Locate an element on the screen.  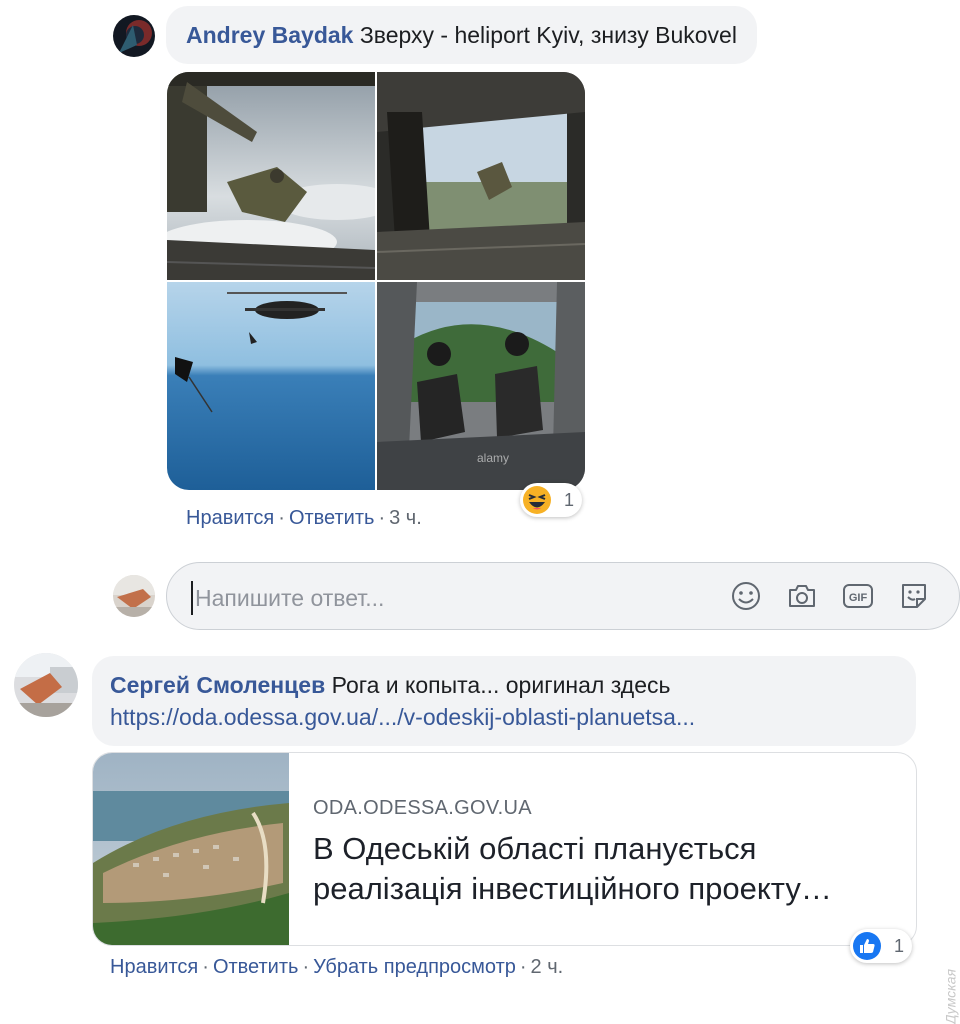
preview-image is located at coordinates (191, 849).